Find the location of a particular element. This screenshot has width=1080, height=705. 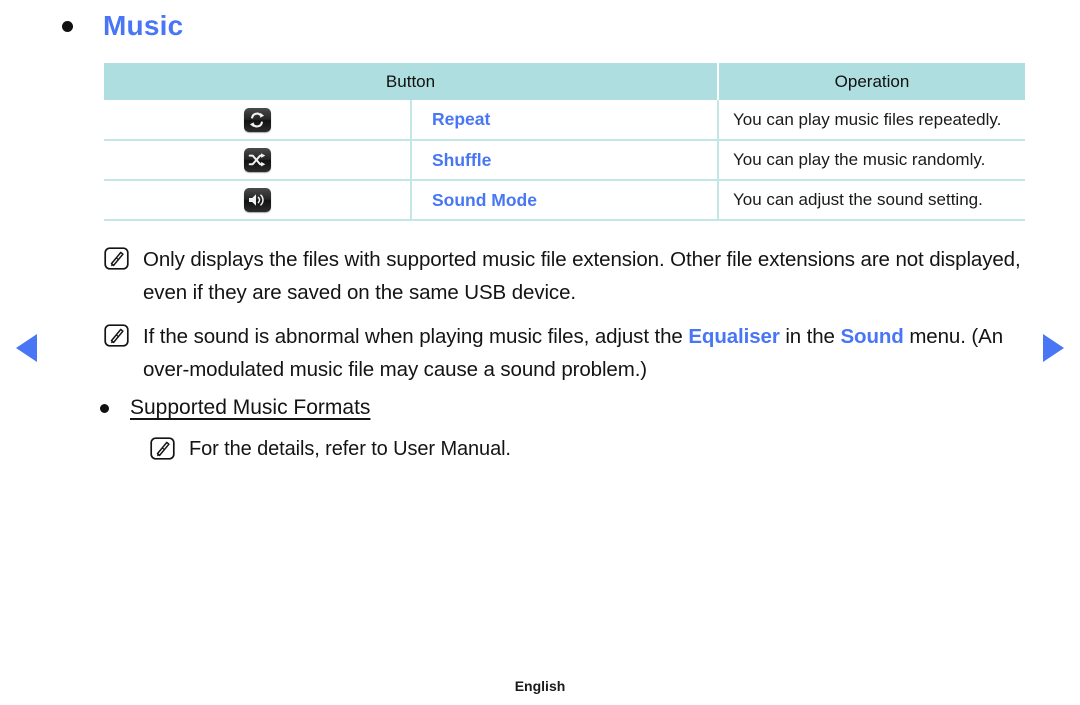

table-header-row: Button Operation is located at coordinates (564, 81).